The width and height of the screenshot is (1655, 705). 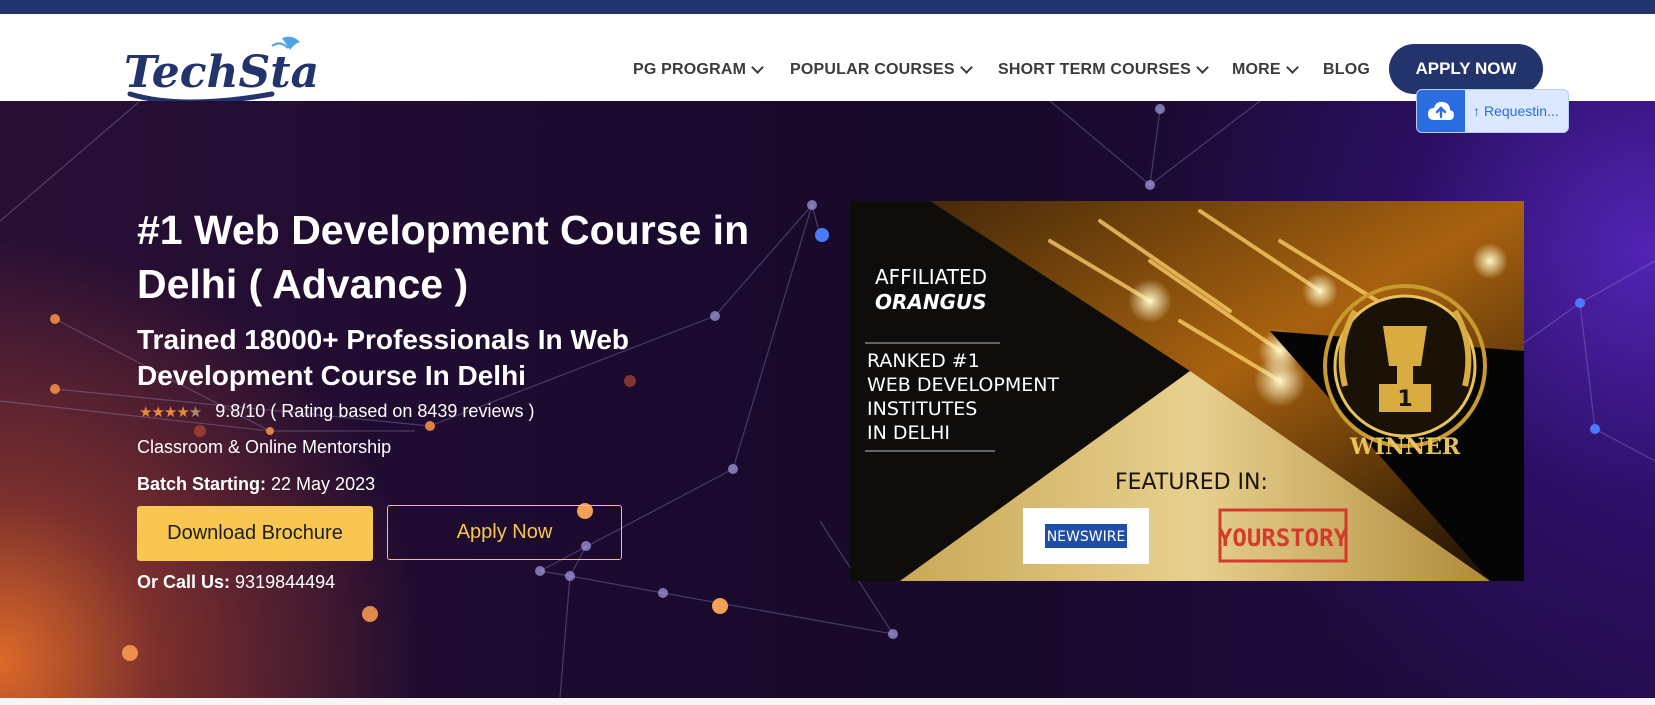 What do you see at coordinates (285, 582) in the screenshot?
I see `call-number: 9319844494` at bounding box center [285, 582].